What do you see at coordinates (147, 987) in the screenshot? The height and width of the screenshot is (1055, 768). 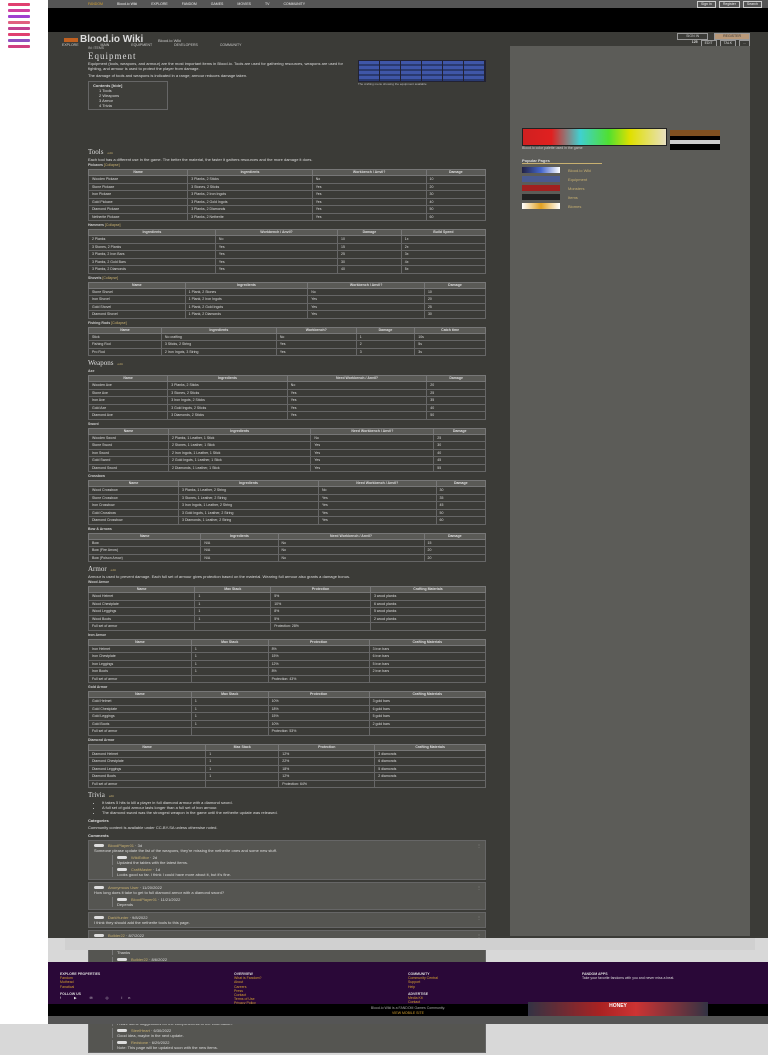 I see `footer-link: Fanatical` at bounding box center [147, 987].